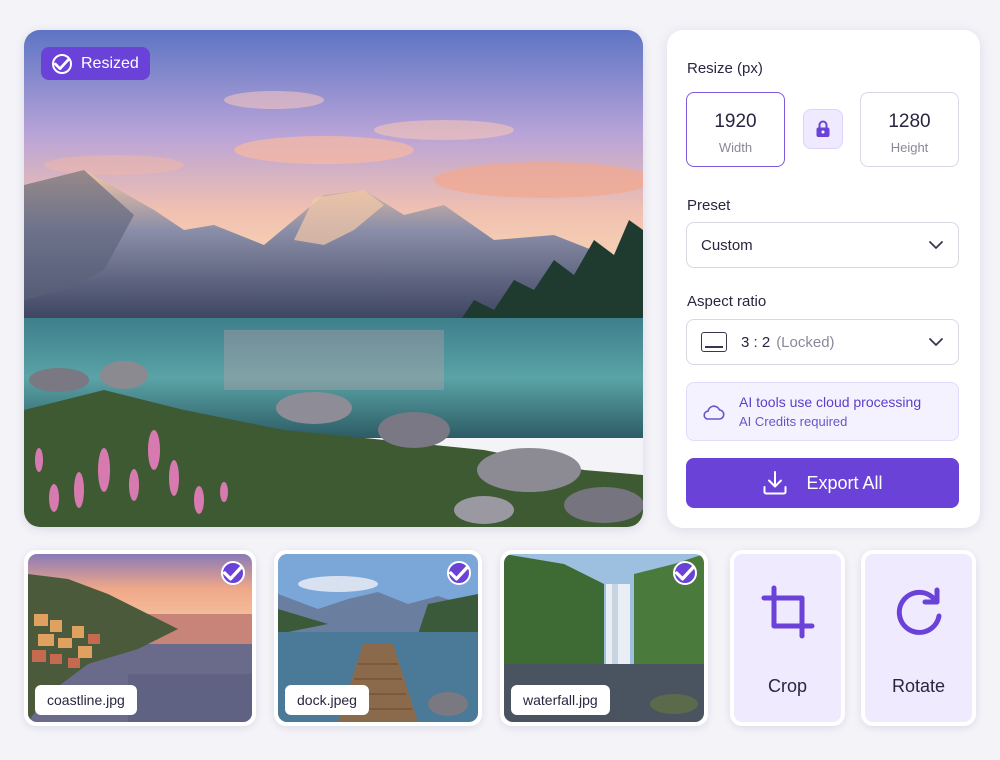 The image size is (1000, 760). What do you see at coordinates (378, 638) in the screenshot?
I see `thumbnail-dock: dock.jpeg` at bounding box center [378, 638].